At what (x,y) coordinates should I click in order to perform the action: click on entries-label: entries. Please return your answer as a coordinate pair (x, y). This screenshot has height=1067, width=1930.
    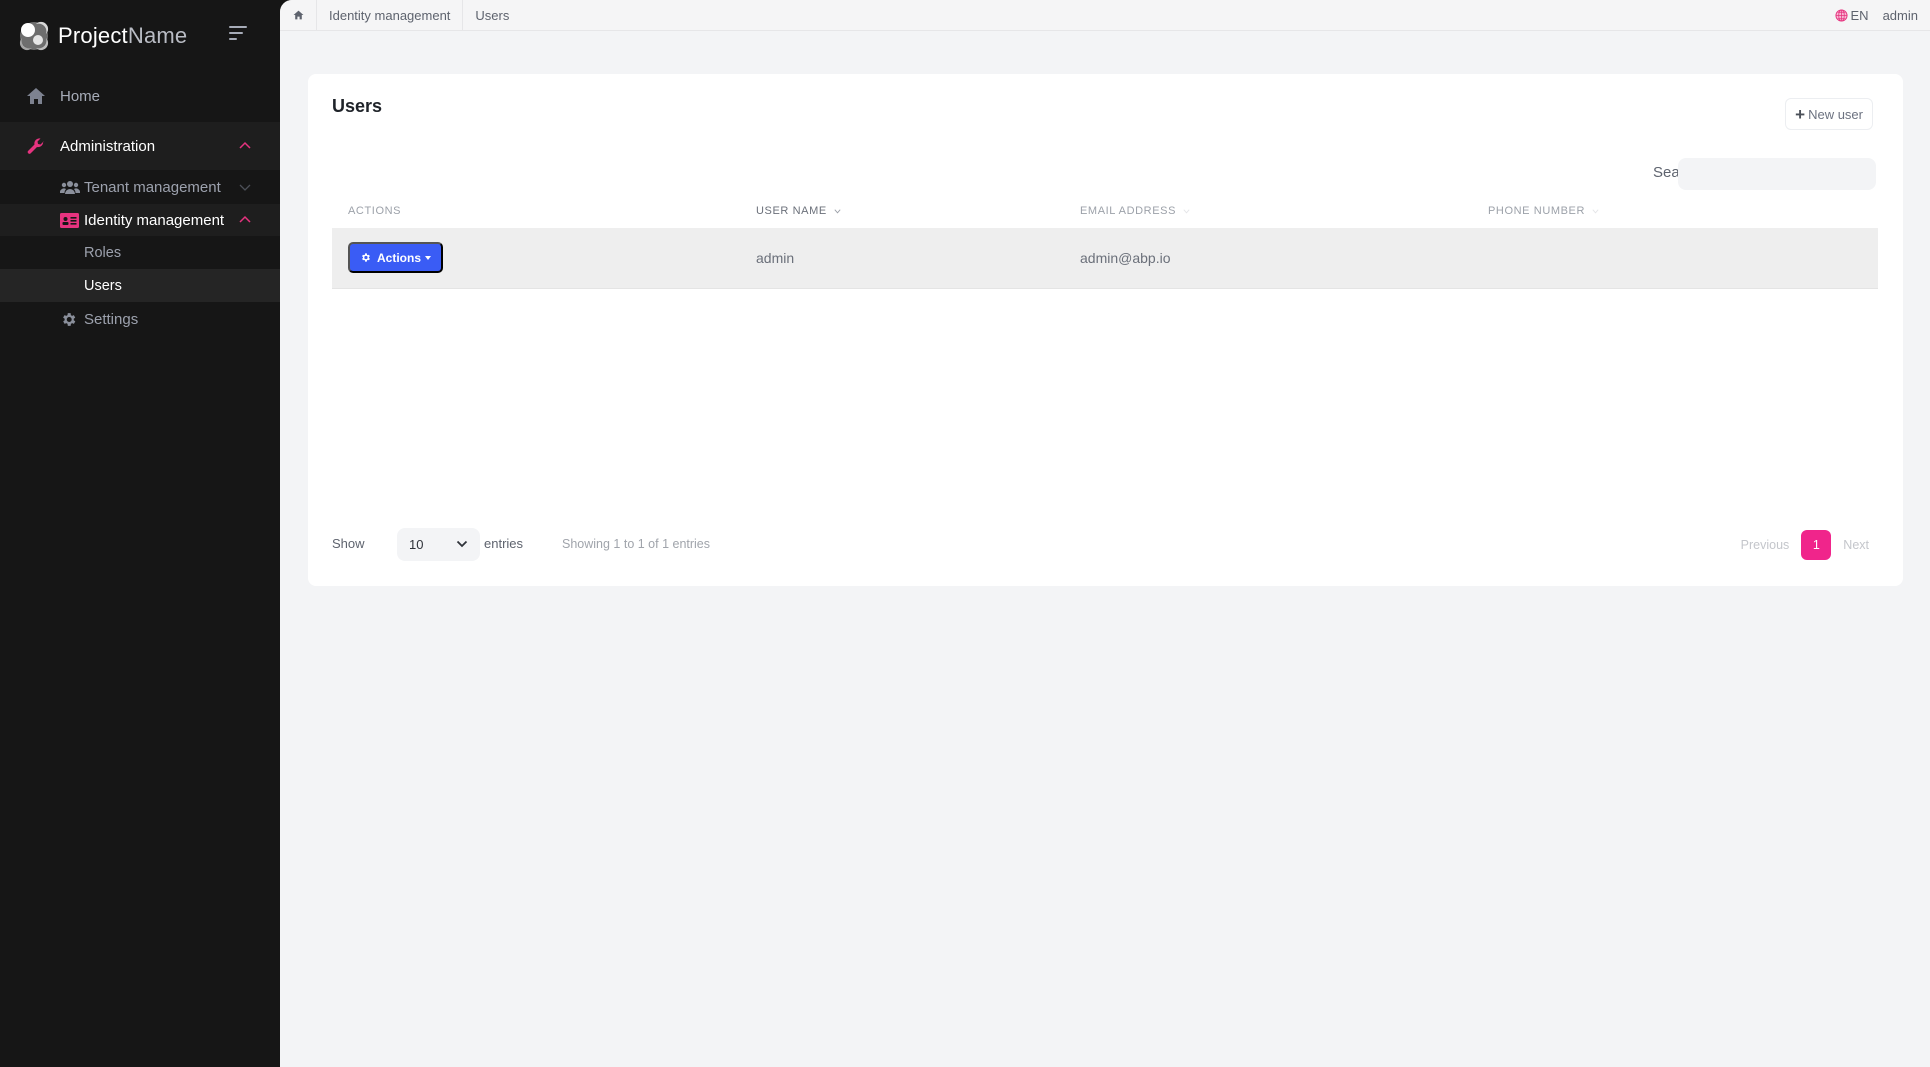
    Looking at the image, I should click on (504, 543).